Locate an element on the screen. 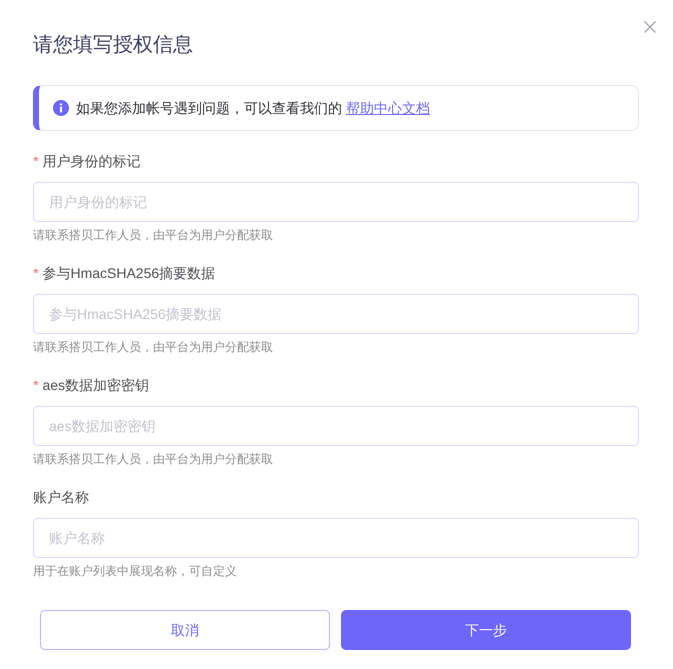 This screenshot has width=673, height=669. field-label: 用户身份的标记 is located at coordinates (91, 161).